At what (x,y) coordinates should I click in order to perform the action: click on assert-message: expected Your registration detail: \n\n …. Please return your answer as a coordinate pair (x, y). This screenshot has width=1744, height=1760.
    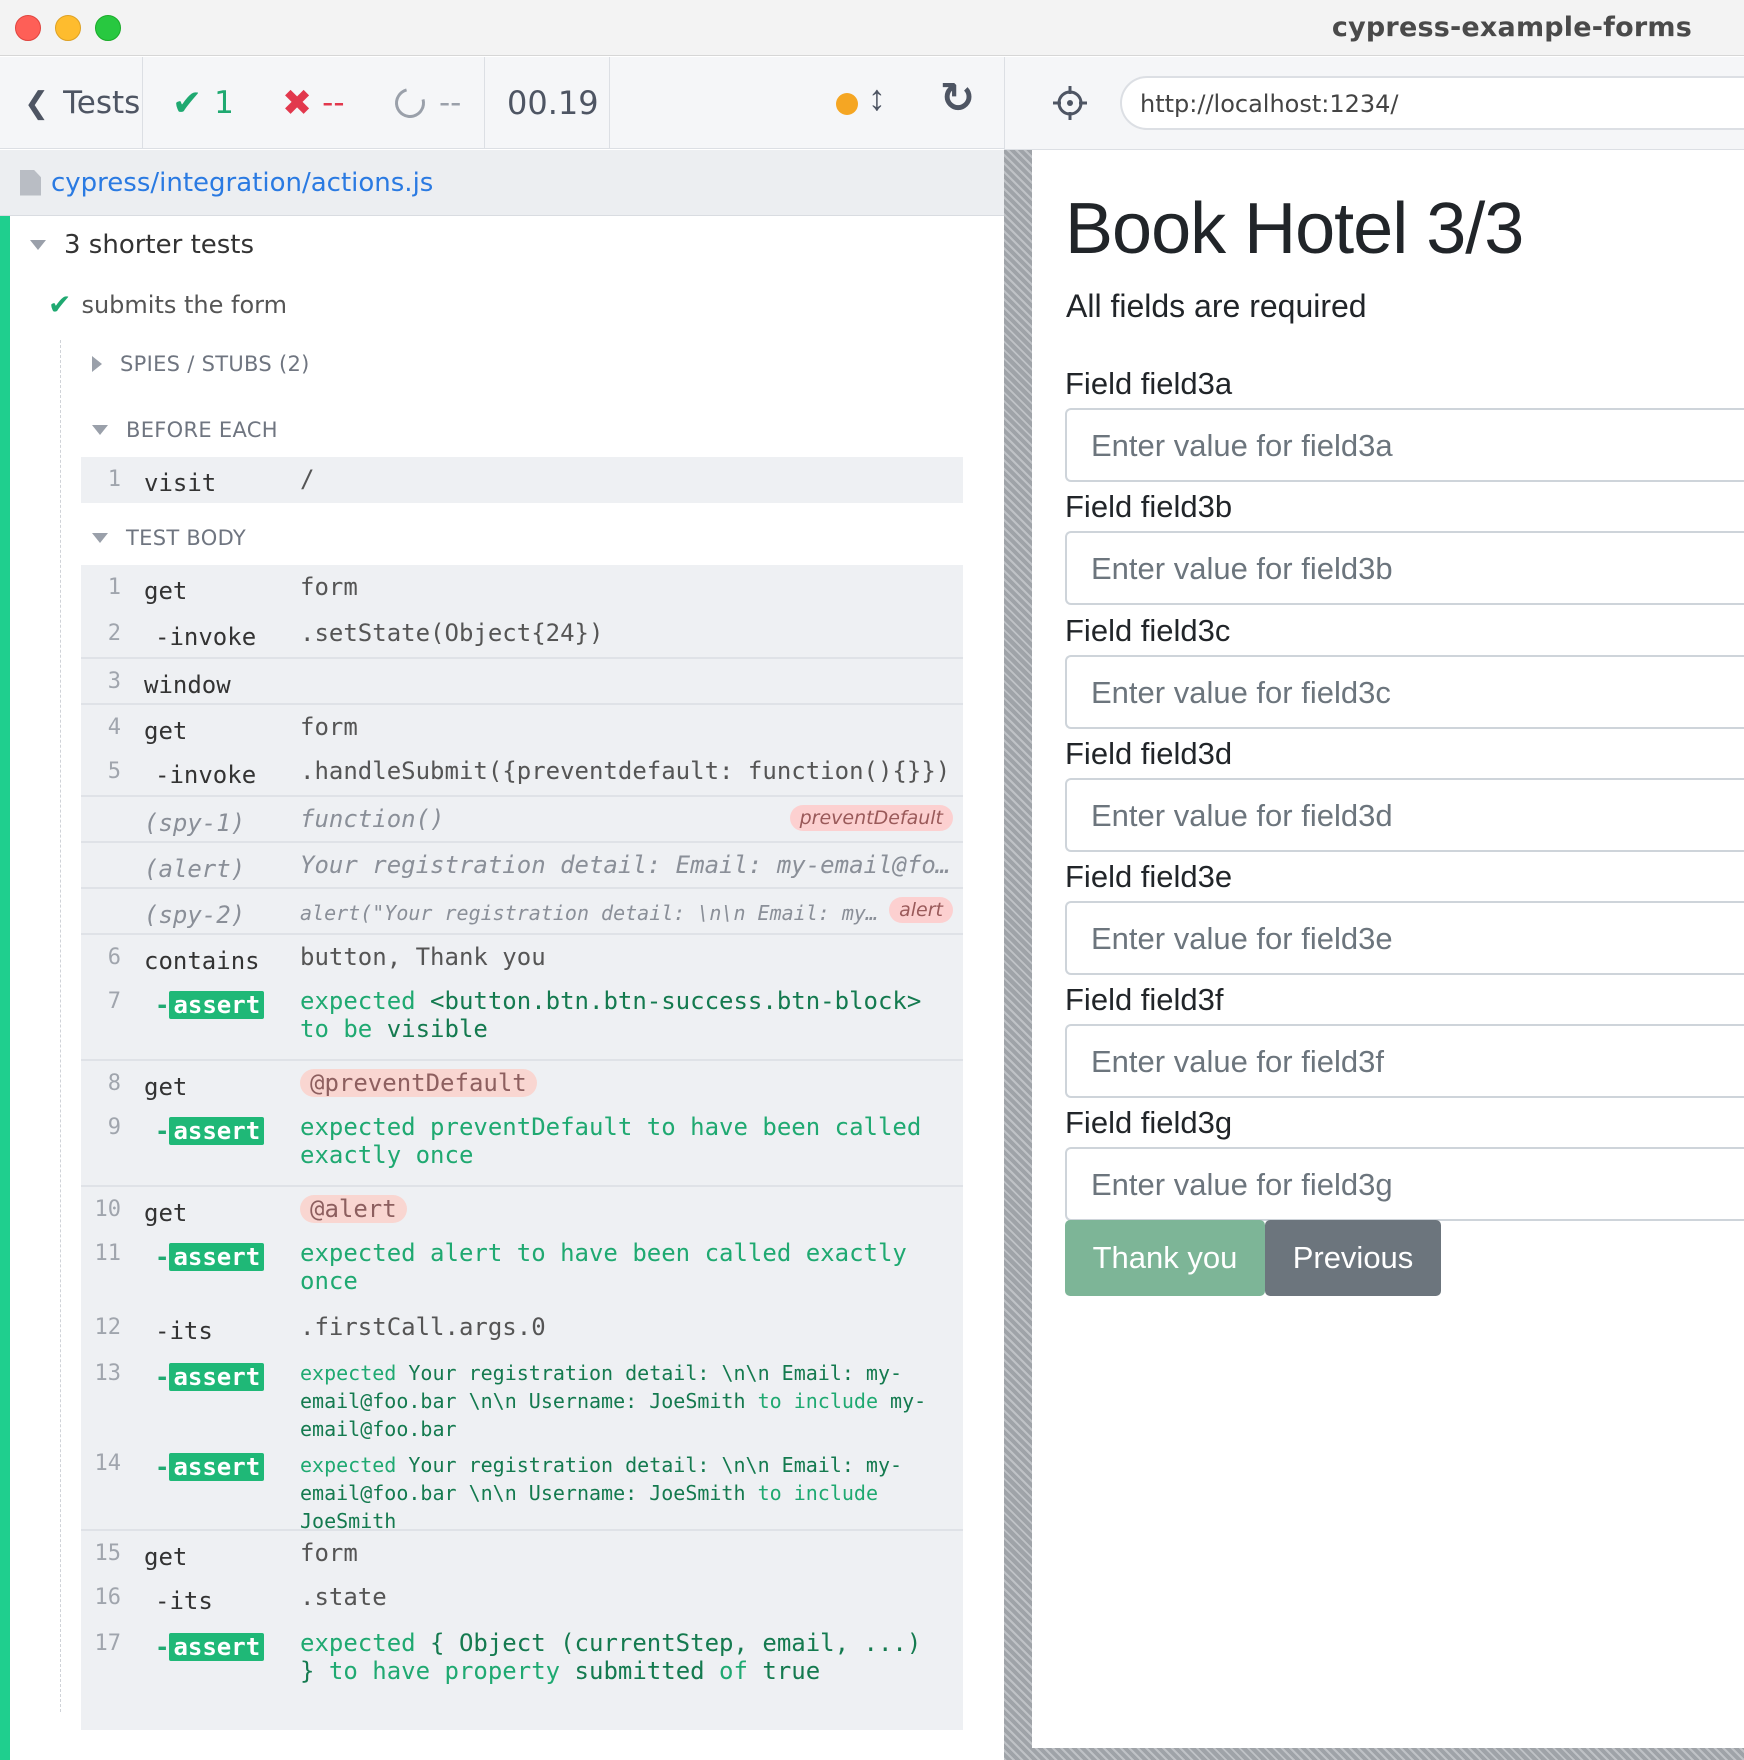
    Looking at the image, I should click on (613, 1401).